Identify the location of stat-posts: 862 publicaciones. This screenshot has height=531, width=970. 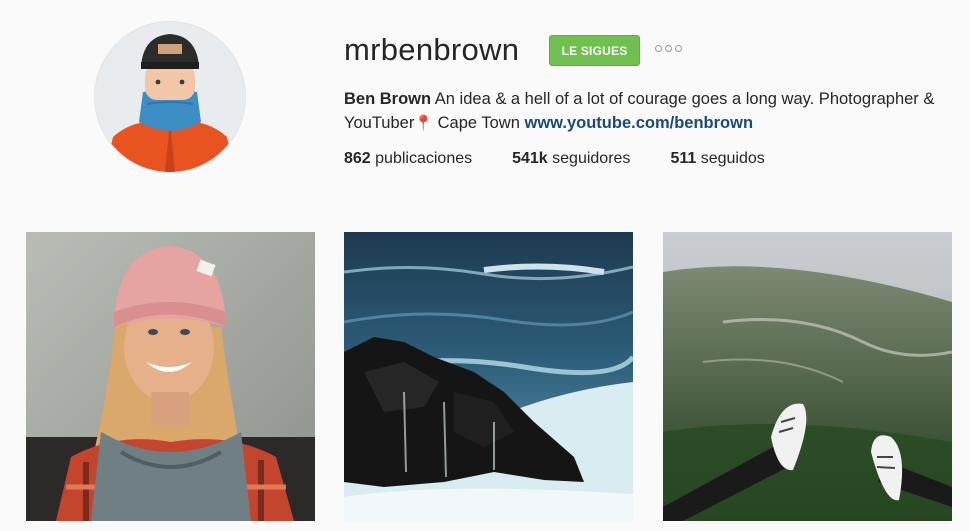
(408, 159).